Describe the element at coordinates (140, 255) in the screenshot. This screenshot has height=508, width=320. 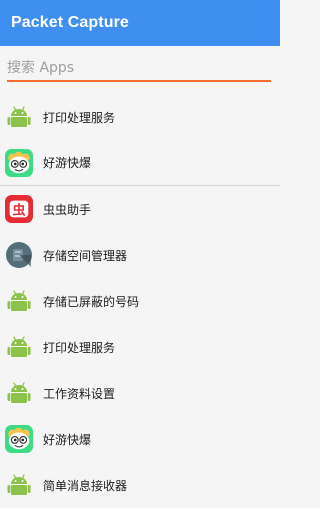
I see `list-item: 存储空间管理器` at that location.